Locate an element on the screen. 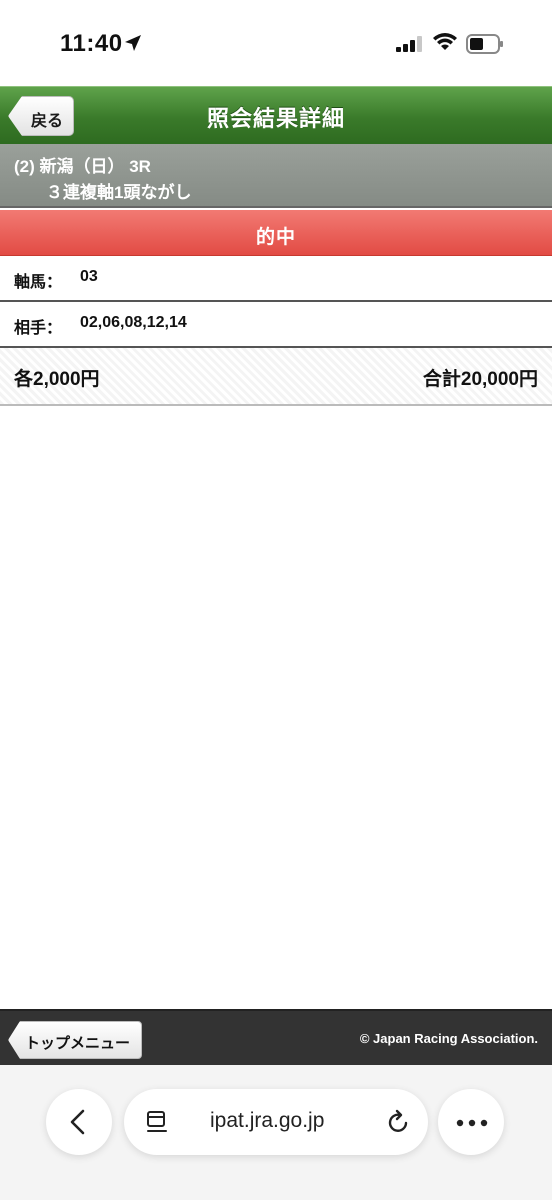  top-menu-button: トップメニュー is located at coordinates (75, 1040).